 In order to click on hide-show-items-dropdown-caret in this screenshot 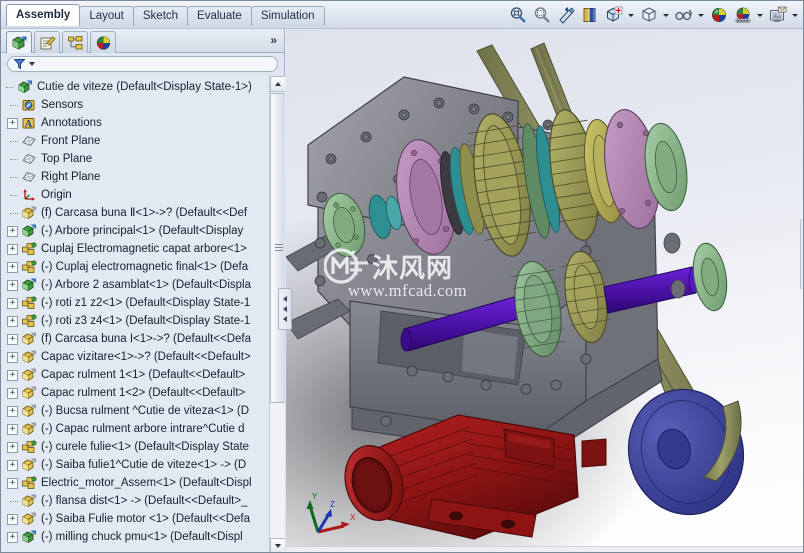, I will do `click(700, 15)`.